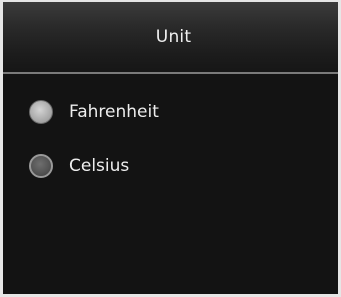 This screenshot has width=341, height=297. Describe the element at coordinates (114, 112) in the screenshot. I see `option-label-fahrenheit: Fahrenheit` at that location.